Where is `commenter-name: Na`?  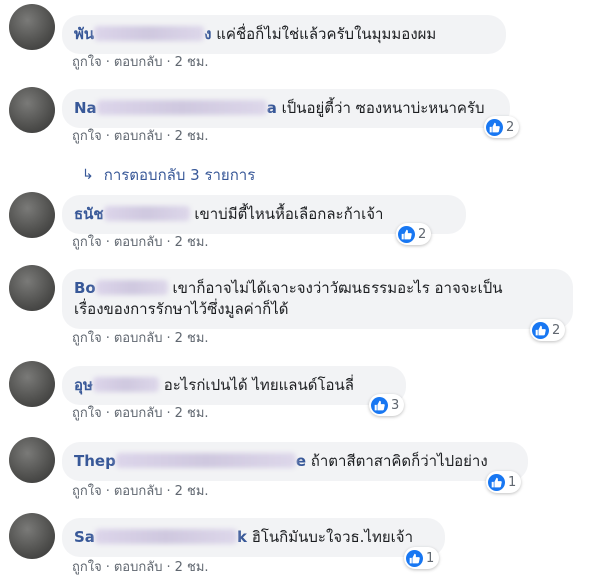
commenter-name: Na is located at coordinates (85, 108).